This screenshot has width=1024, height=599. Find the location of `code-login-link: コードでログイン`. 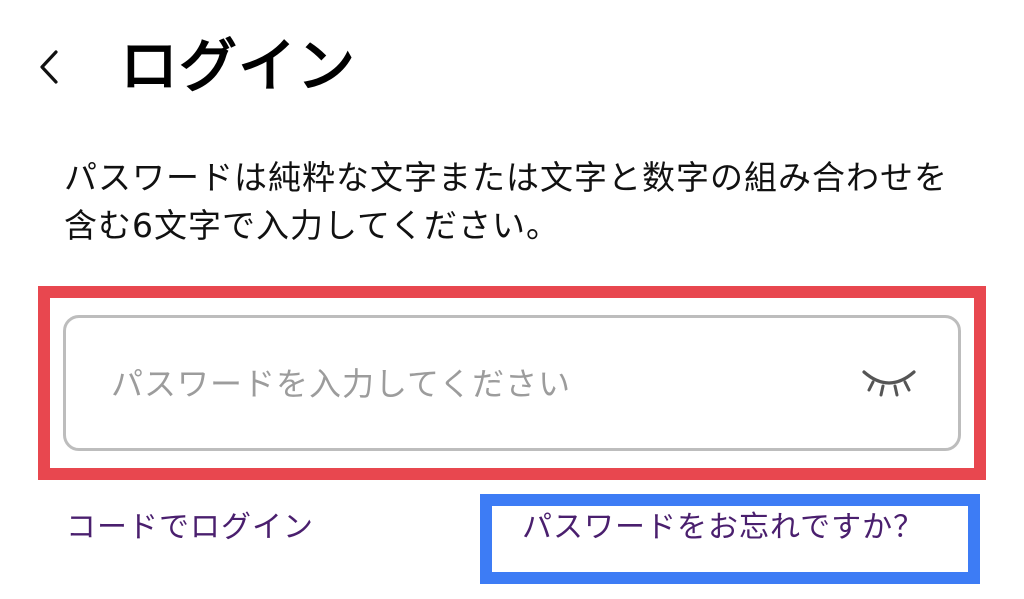

code-login-link: コードでログイン is located at coordinates (190, 528).